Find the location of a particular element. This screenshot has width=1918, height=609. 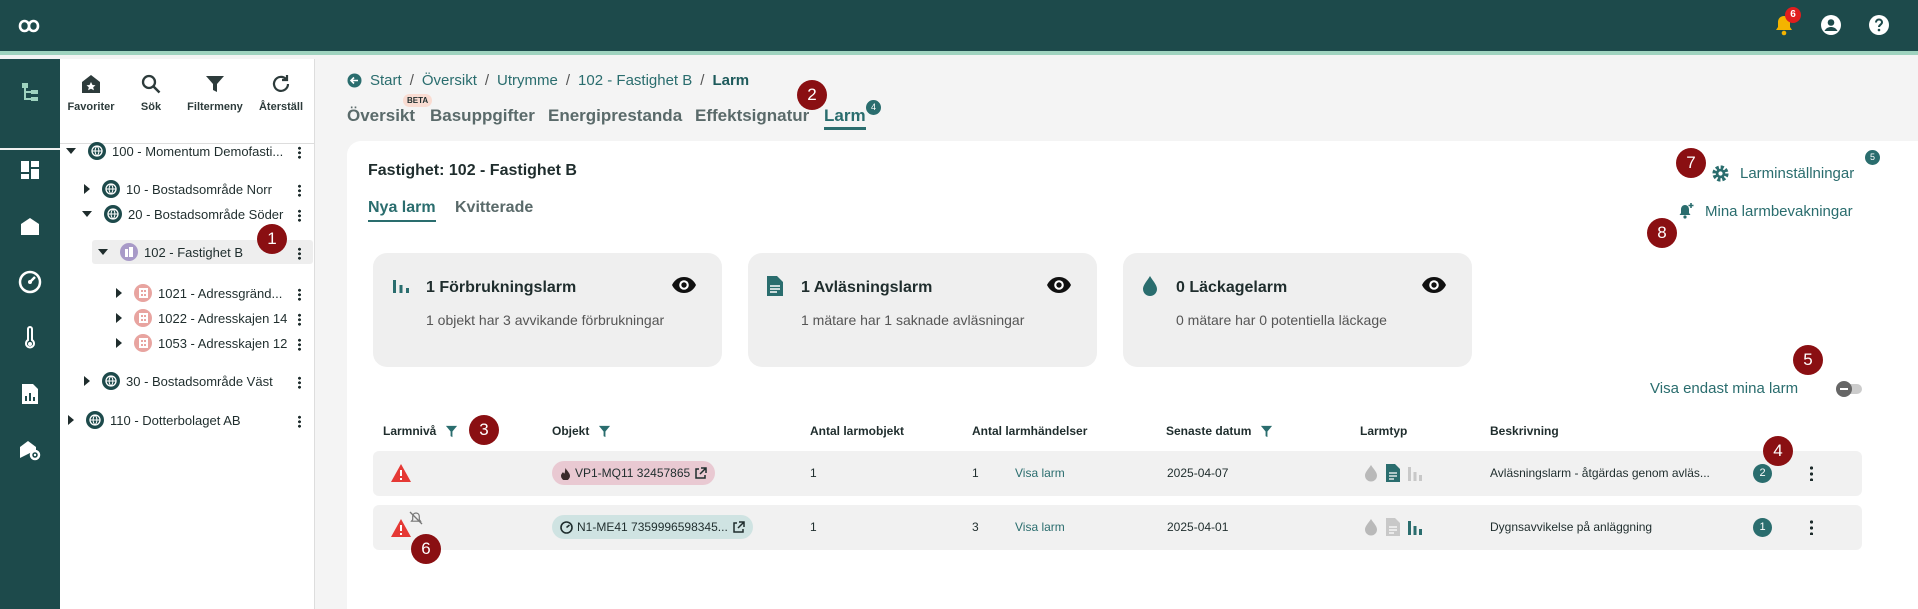

logo-icon is located at coordinates (29, 26).